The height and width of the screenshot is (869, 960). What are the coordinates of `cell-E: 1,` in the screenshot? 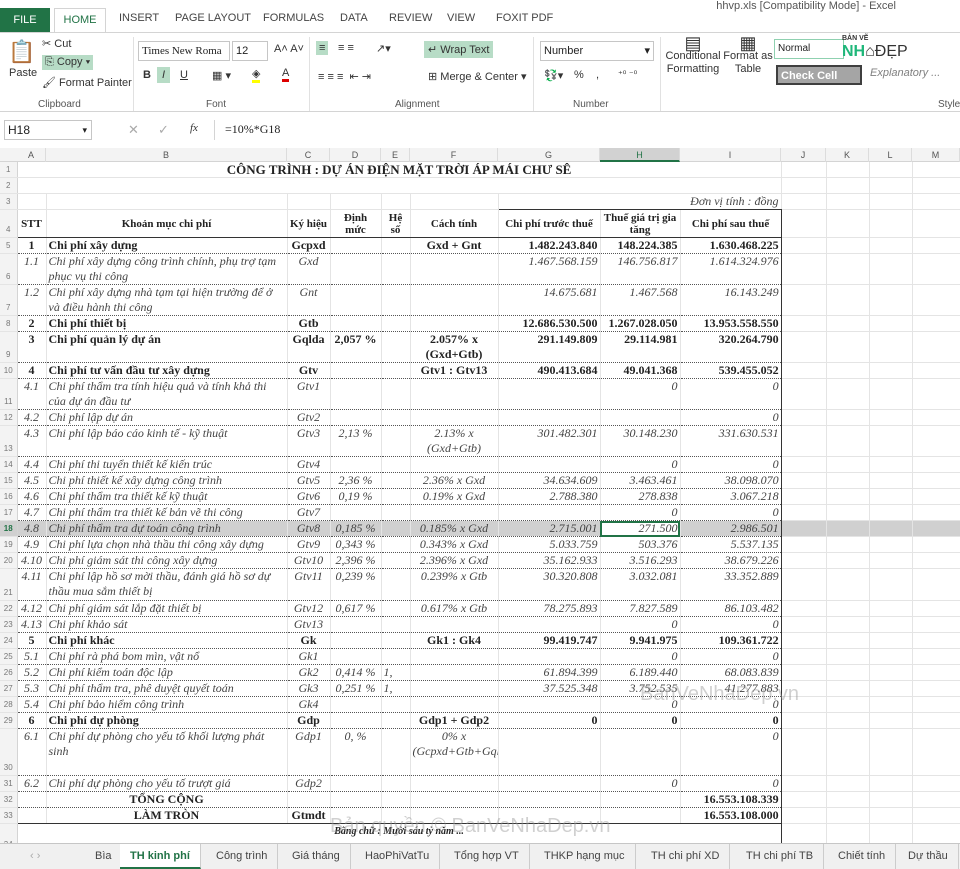 It's located at (395, 688).